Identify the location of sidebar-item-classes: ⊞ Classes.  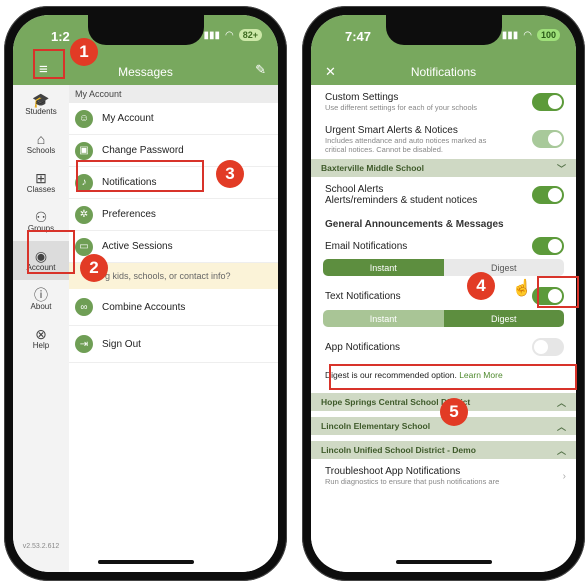
(41, 182).